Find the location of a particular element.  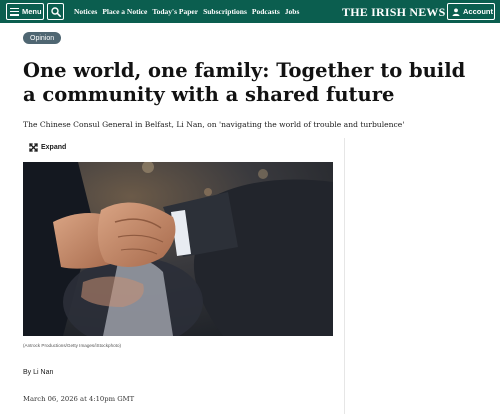

expand-label: Expand is located at coordinates (54, 147).